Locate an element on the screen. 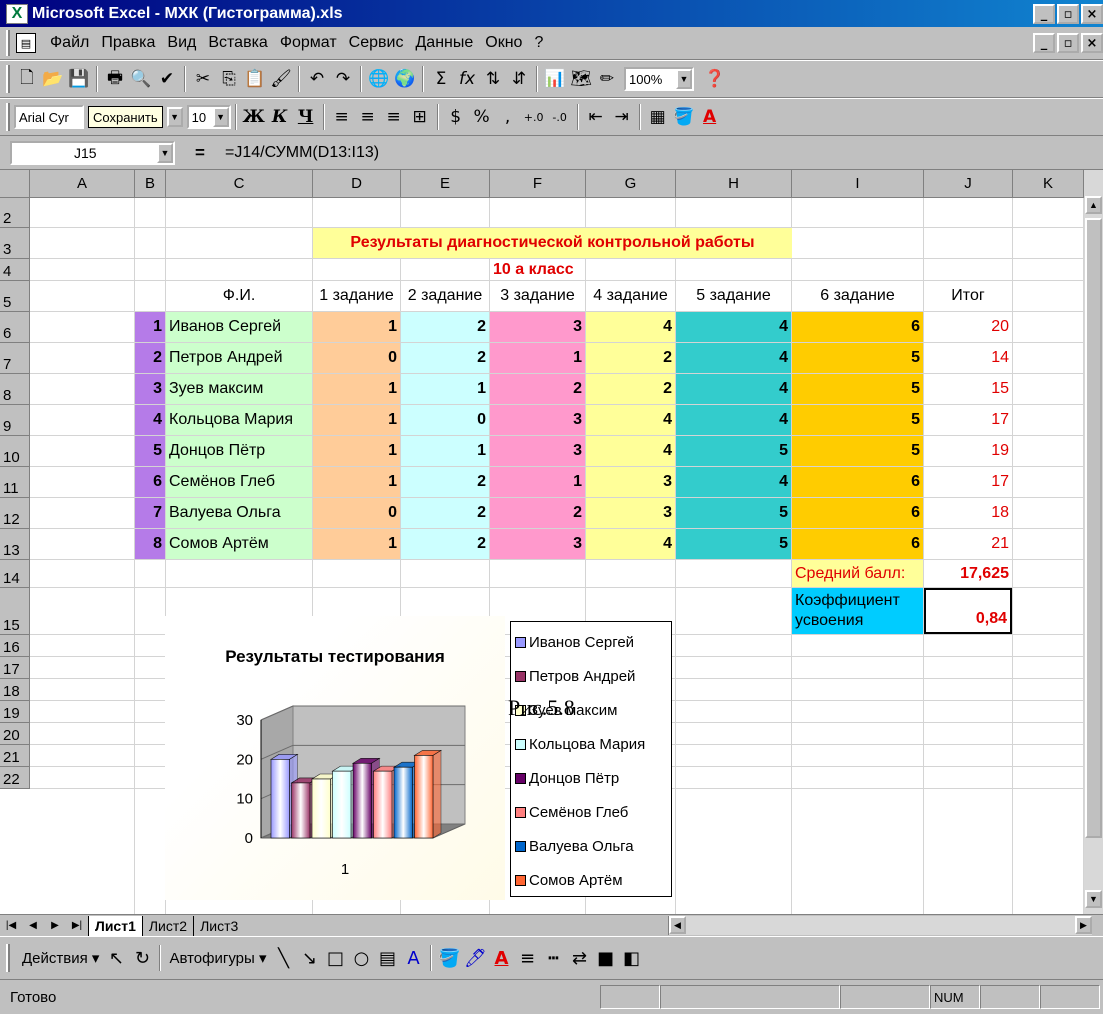 The height and width of the screenshot is (1014, 1103). scroll-right-icon: ▶ is located at coordinates (1083, 925).